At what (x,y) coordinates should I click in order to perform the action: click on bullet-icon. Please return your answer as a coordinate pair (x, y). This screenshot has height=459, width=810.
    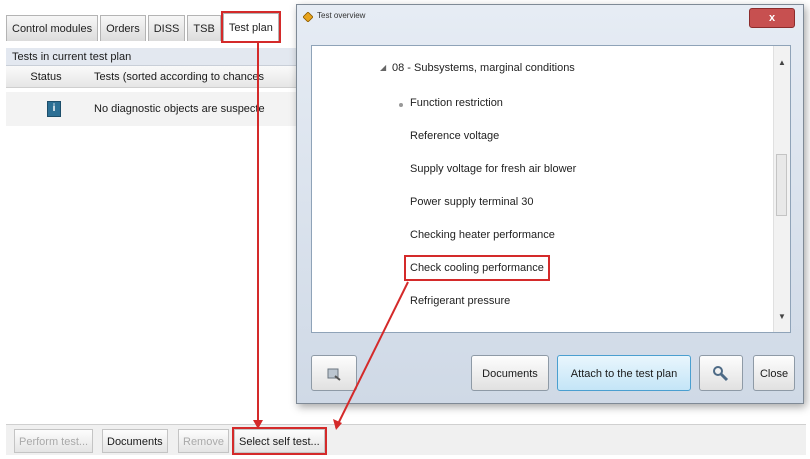
    Looking at the image, I should click on (401, 105).